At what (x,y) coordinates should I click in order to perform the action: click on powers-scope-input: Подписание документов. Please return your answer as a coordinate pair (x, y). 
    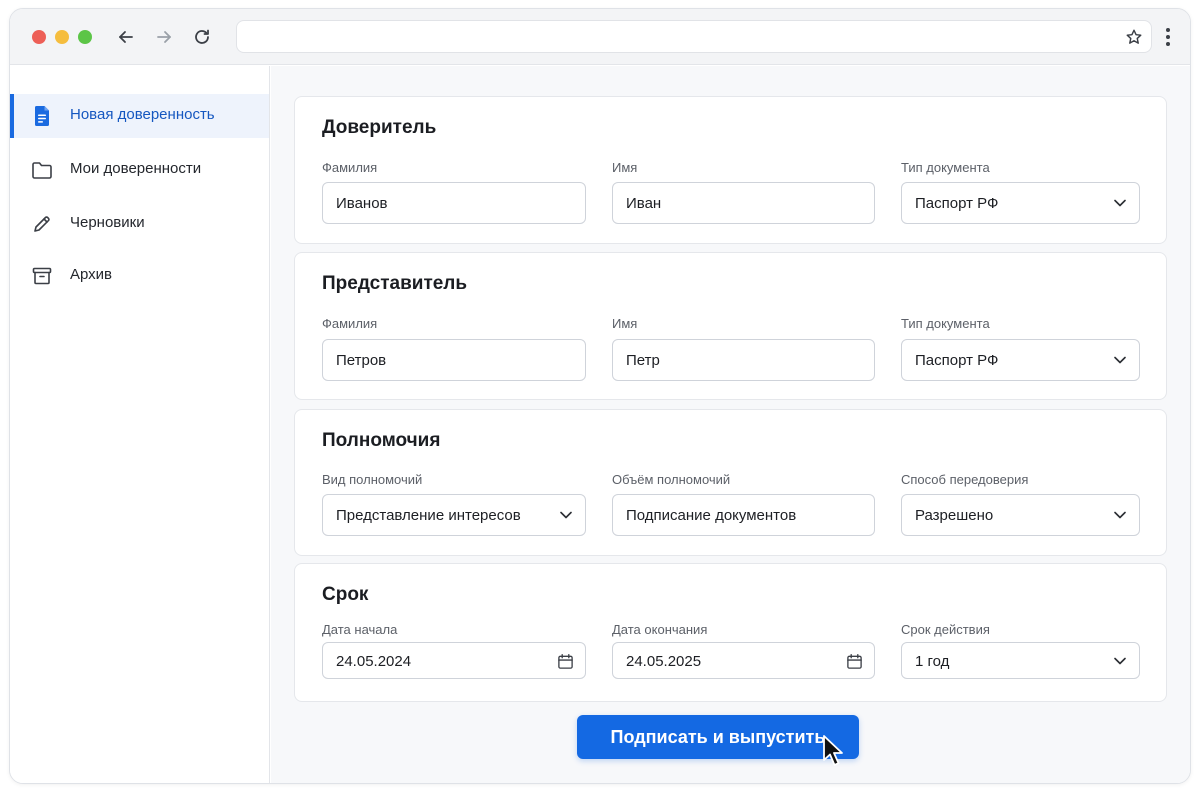
    Looking at the image, I should click on (743, 515).